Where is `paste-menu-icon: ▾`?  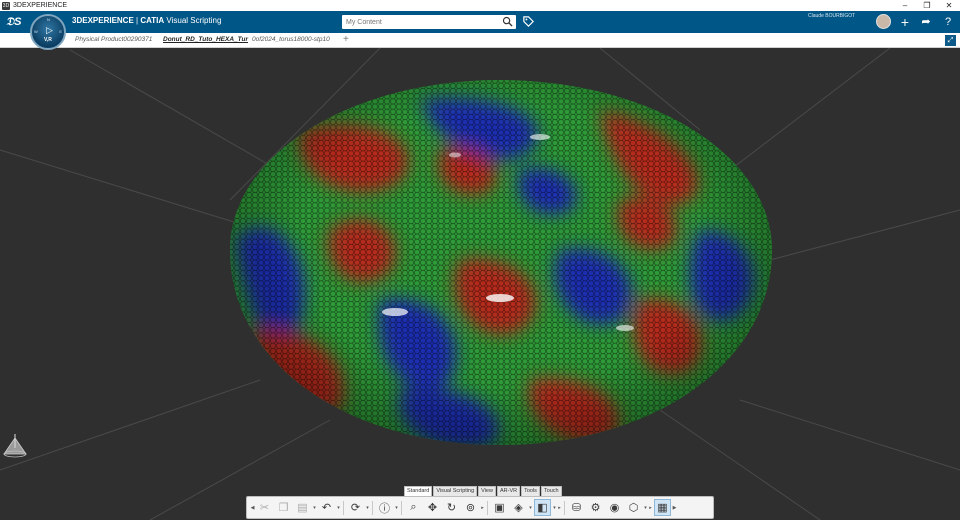 paste-menu-icon: ▾ is located at coordinates (314, 508).